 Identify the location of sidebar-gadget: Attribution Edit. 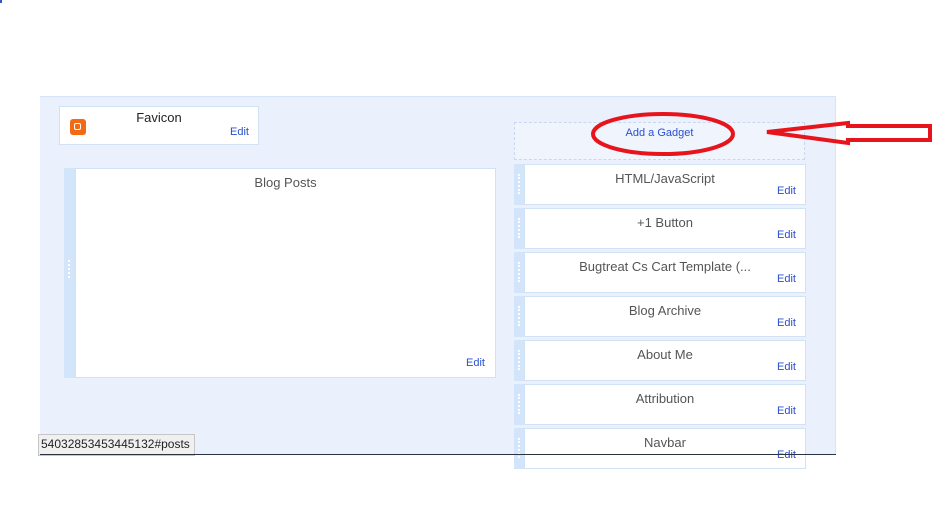
(665, 404).